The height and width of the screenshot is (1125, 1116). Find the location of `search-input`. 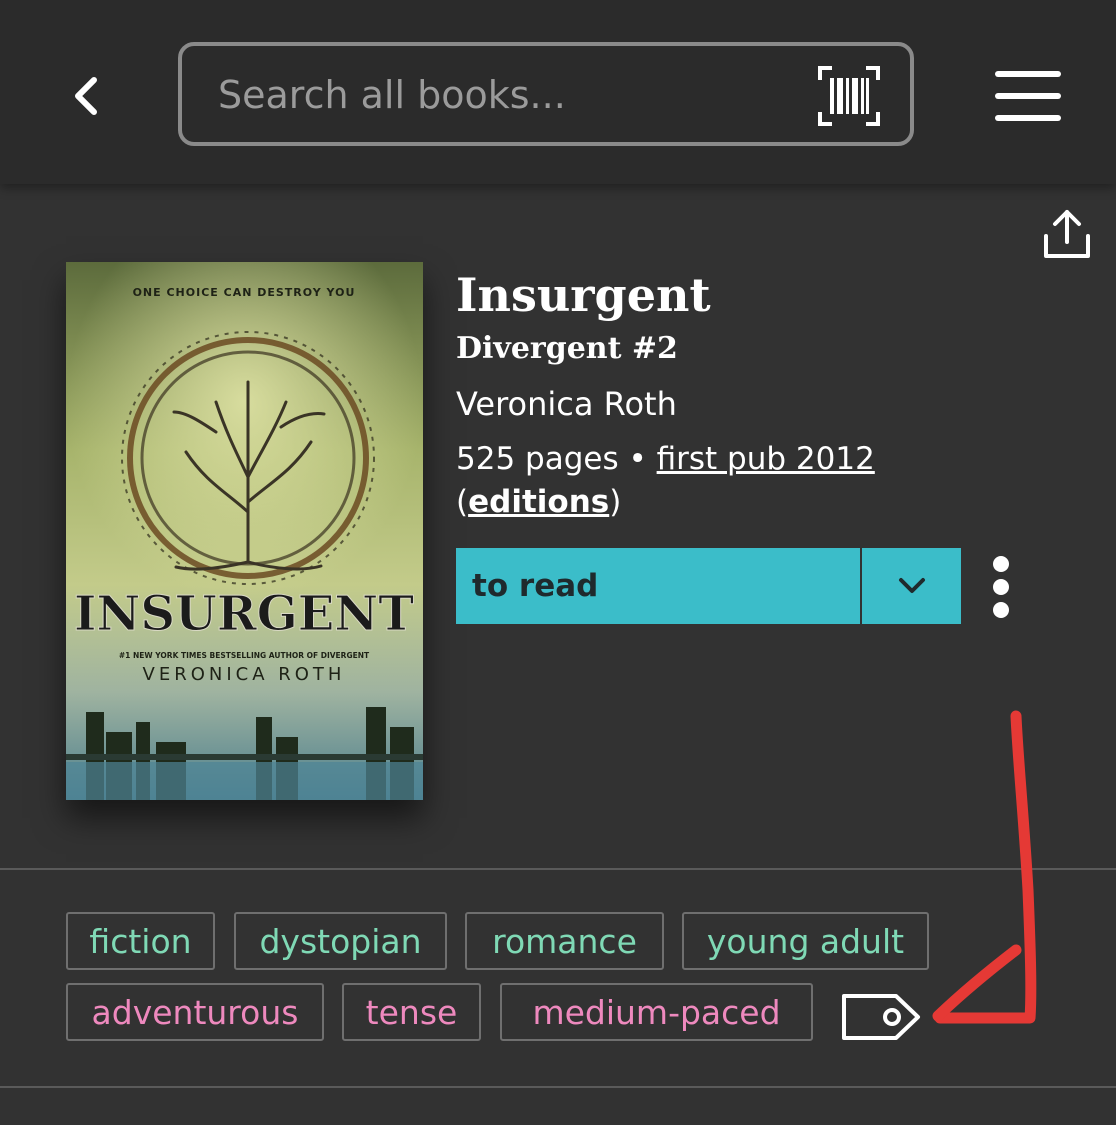

search-input is located at coordinates (508, 95).